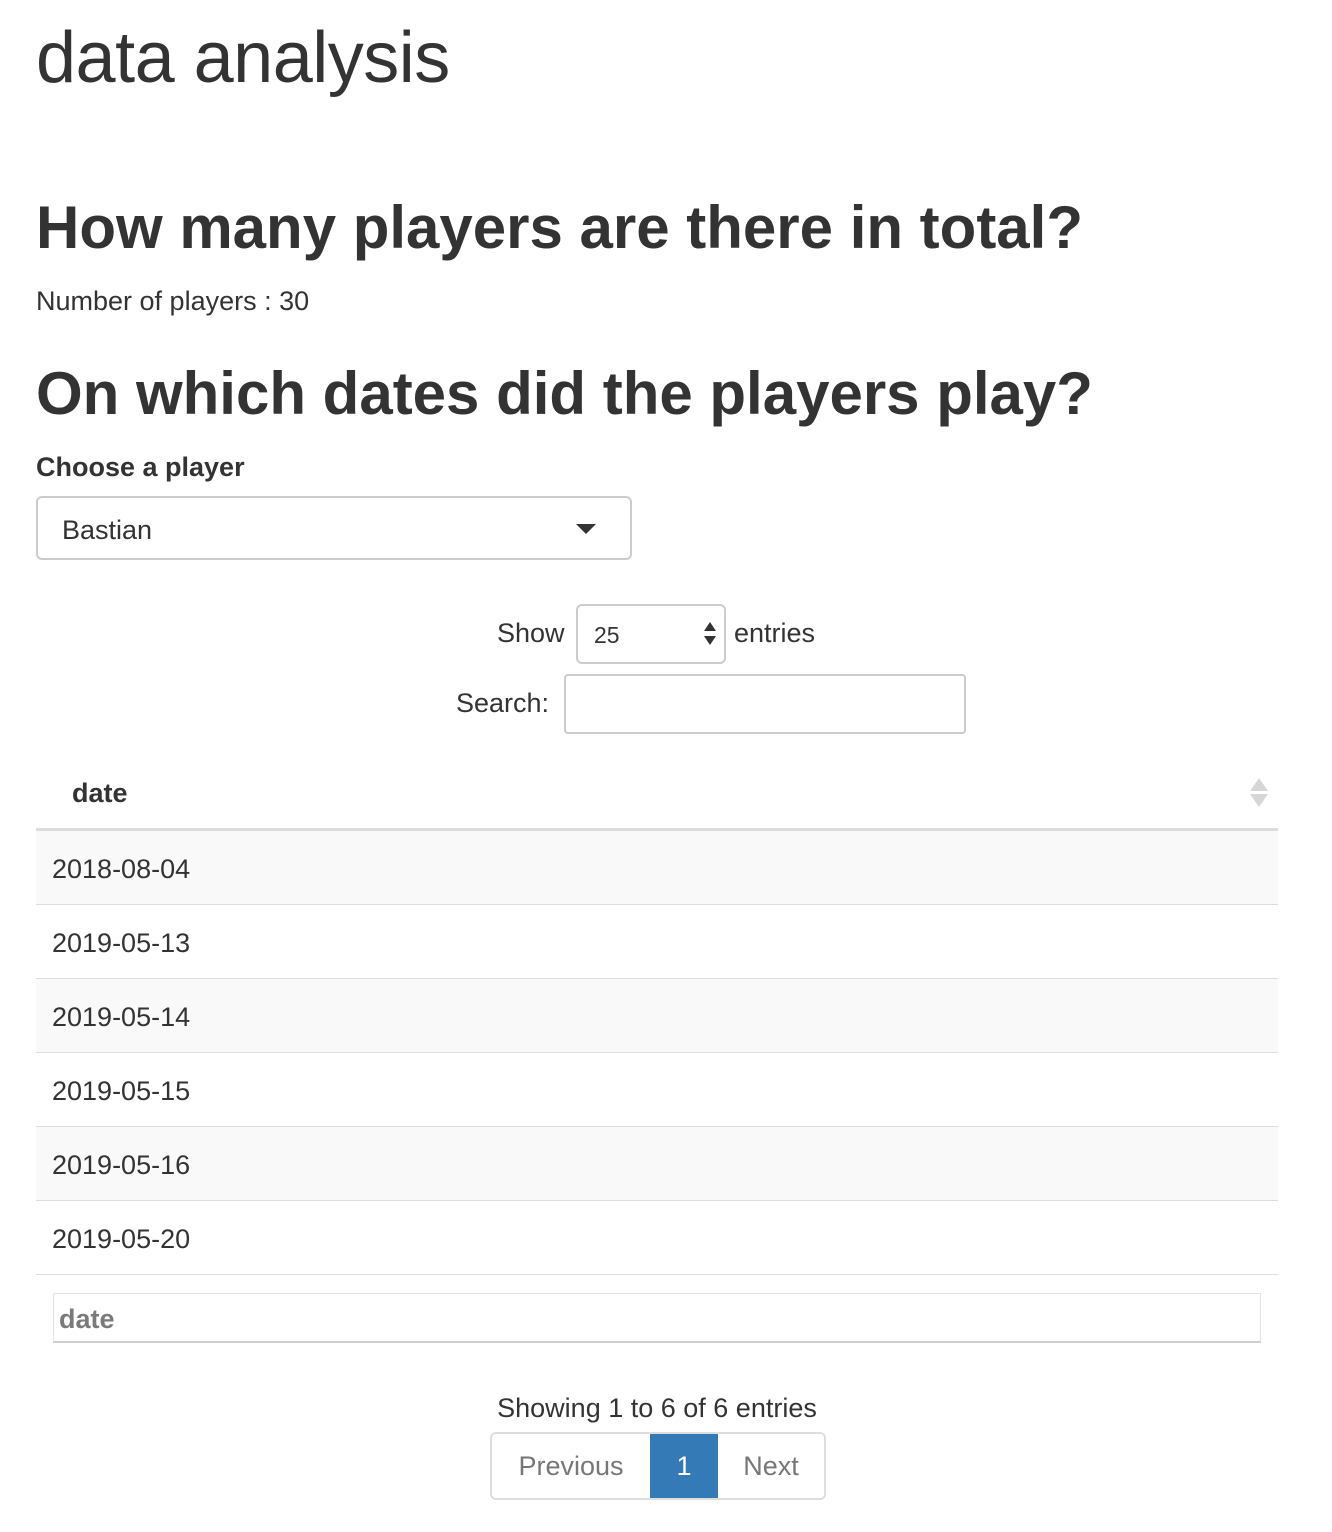  Describe the element at coordinates (121, 869) in the screenshot. I see `date-cell: 2018-08-04` at that location.